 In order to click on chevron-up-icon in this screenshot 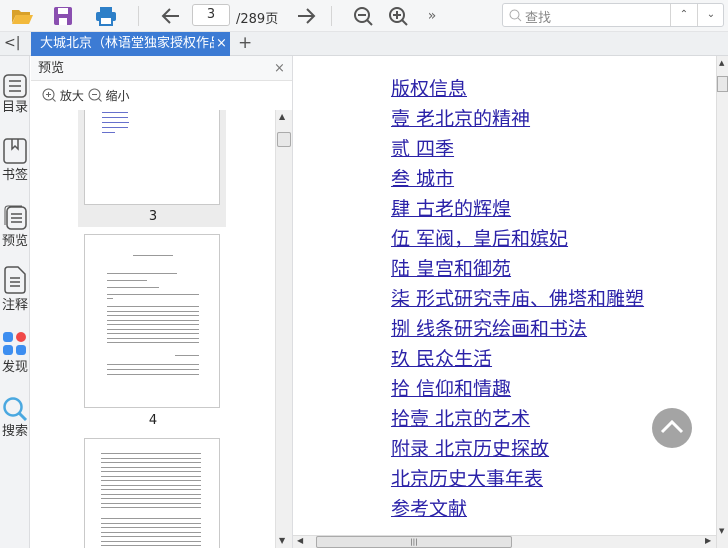, I will do `click(672, 426)`.